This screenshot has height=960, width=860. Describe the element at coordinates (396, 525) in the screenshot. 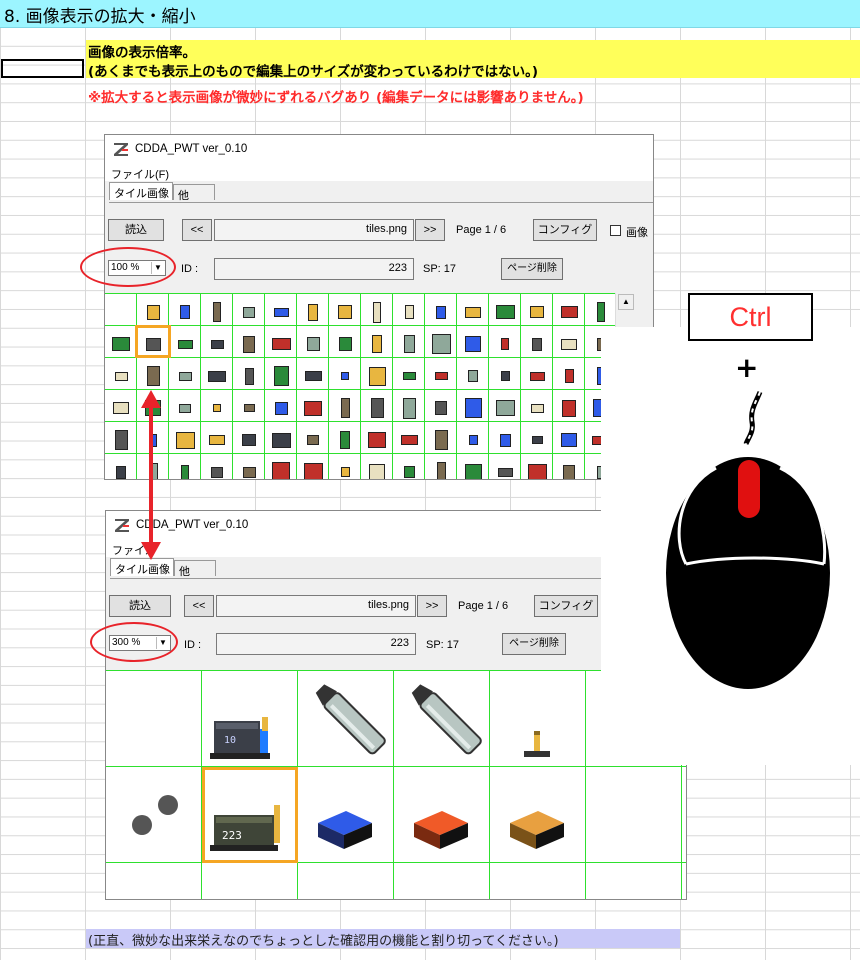

I see `titlebar: CDDA_PWT ver_0.10` at that location.